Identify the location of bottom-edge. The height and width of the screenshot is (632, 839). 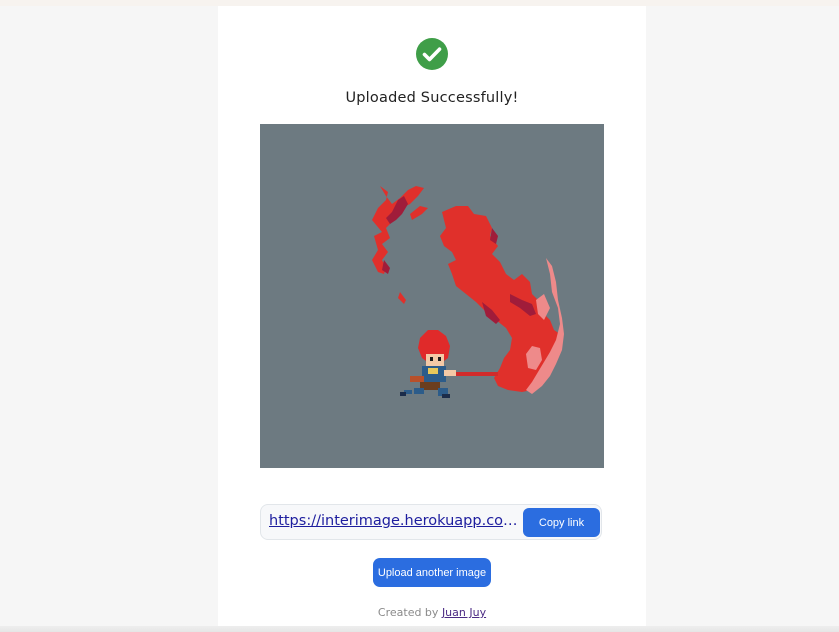
(419, 629).